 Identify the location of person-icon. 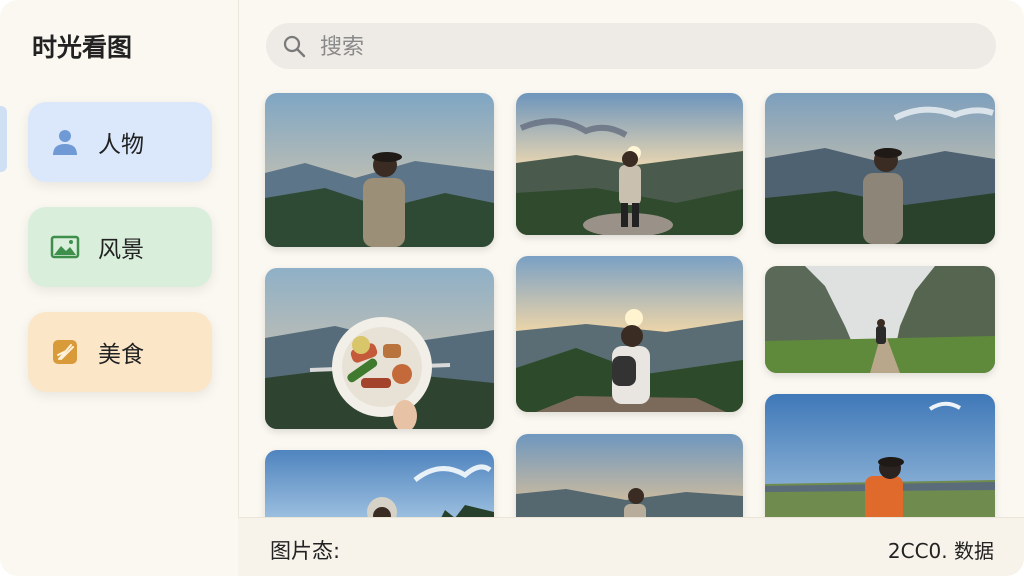
(65, 142).